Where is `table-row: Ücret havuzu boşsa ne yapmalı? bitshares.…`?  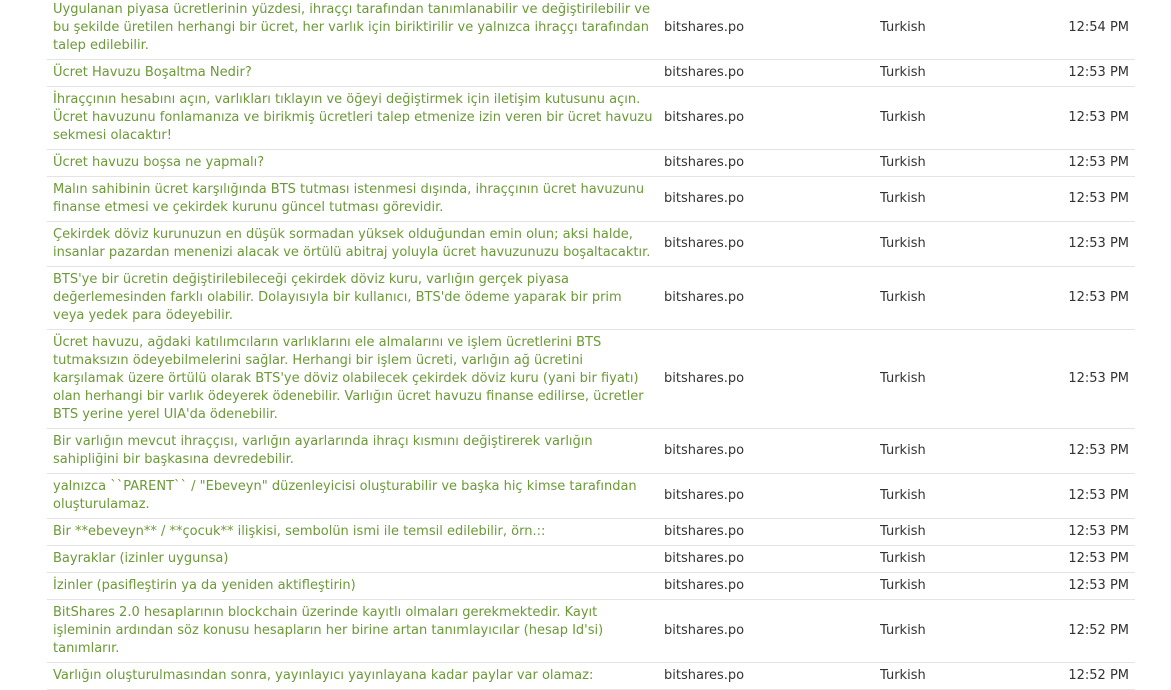
table-row: Ücret havuzu boşsa ne yapmalı? bitshares.… is located at coordinates (591, 163).